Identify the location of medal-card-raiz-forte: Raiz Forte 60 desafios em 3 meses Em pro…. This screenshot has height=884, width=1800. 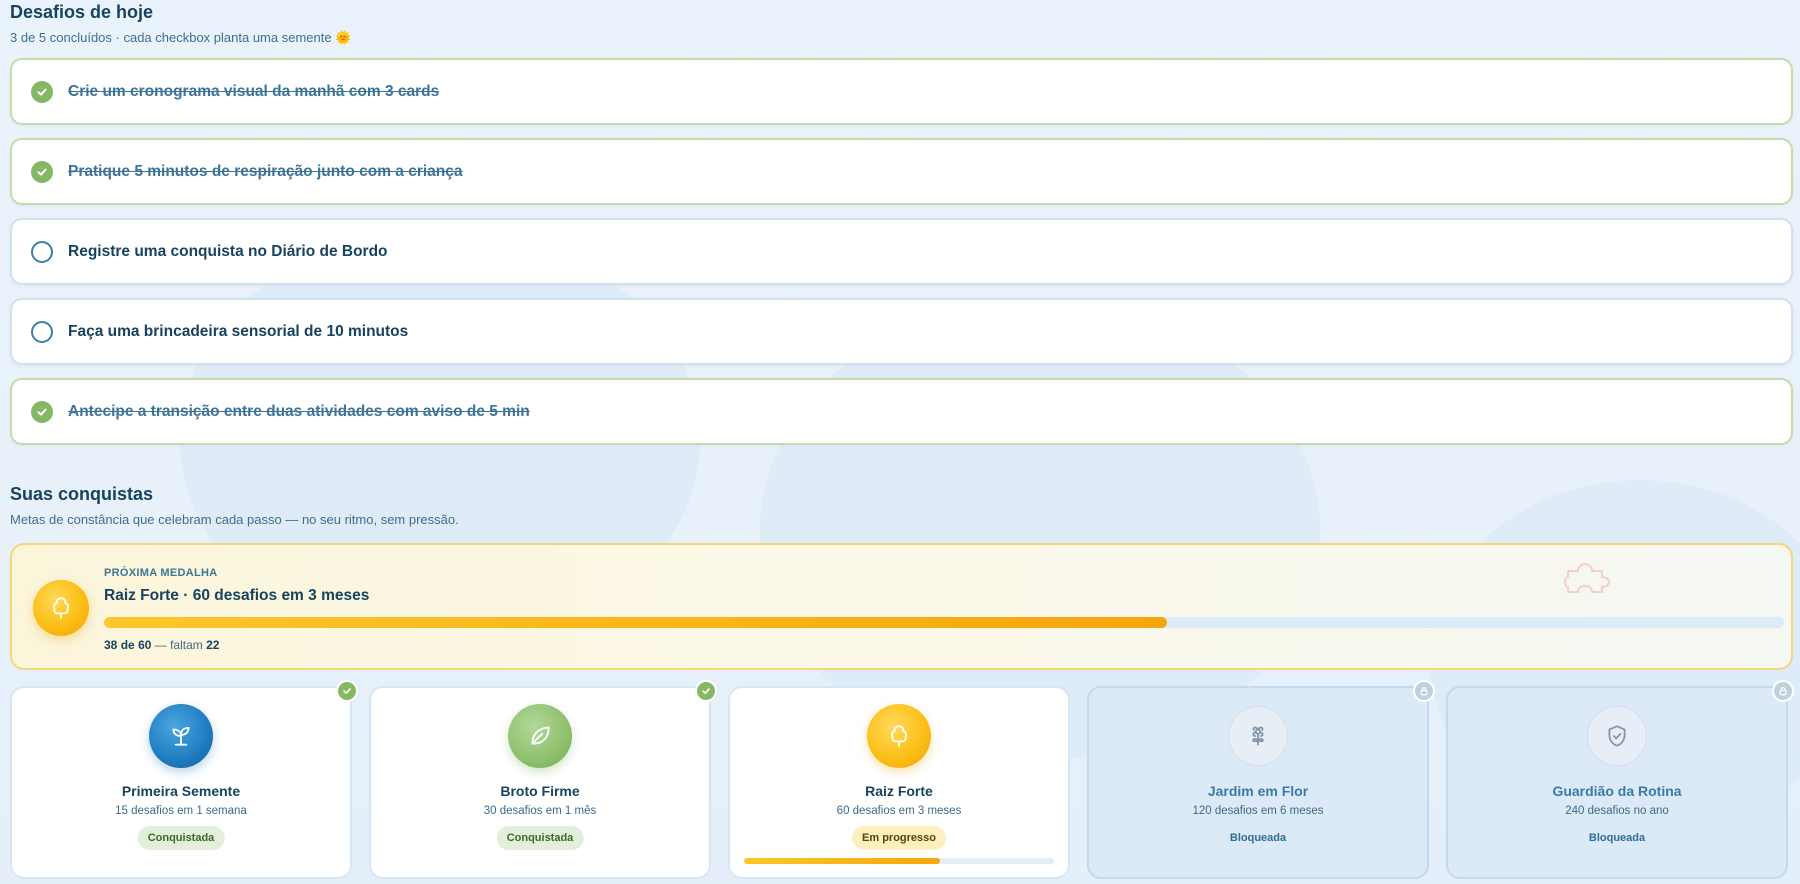
(899, 782).